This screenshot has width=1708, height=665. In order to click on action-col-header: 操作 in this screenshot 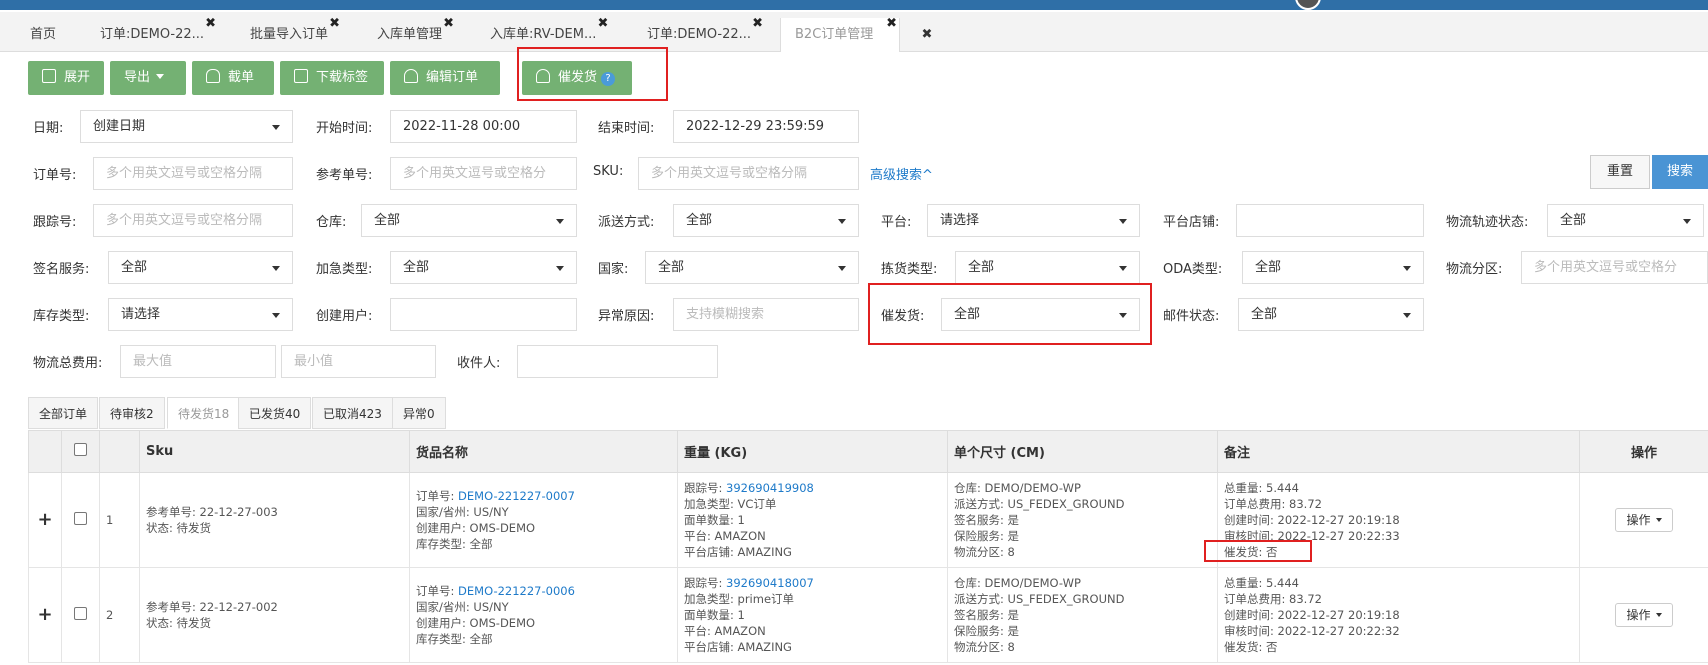, I will do `click(1643, 451)`.